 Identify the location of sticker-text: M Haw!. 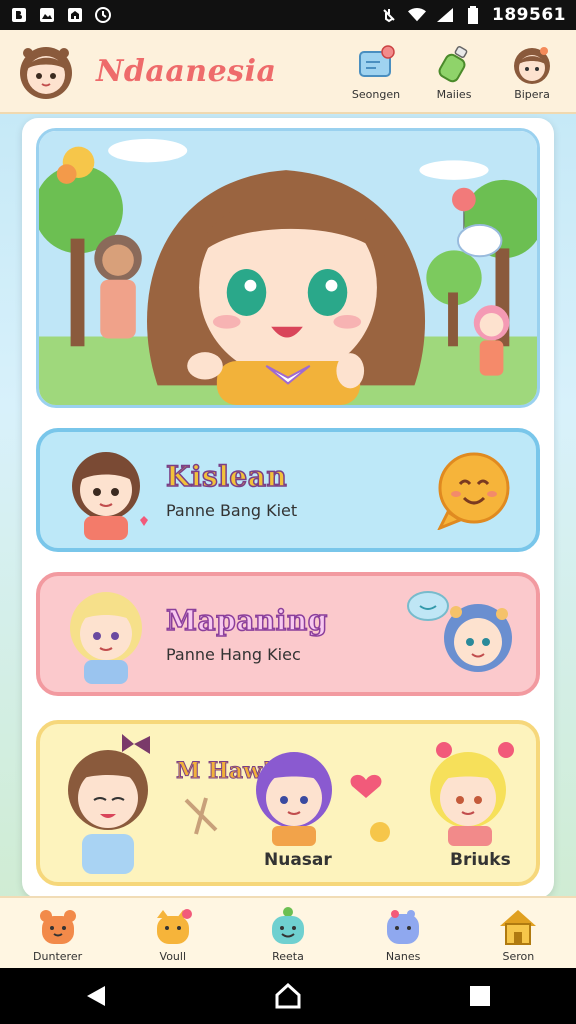
(224, 771).